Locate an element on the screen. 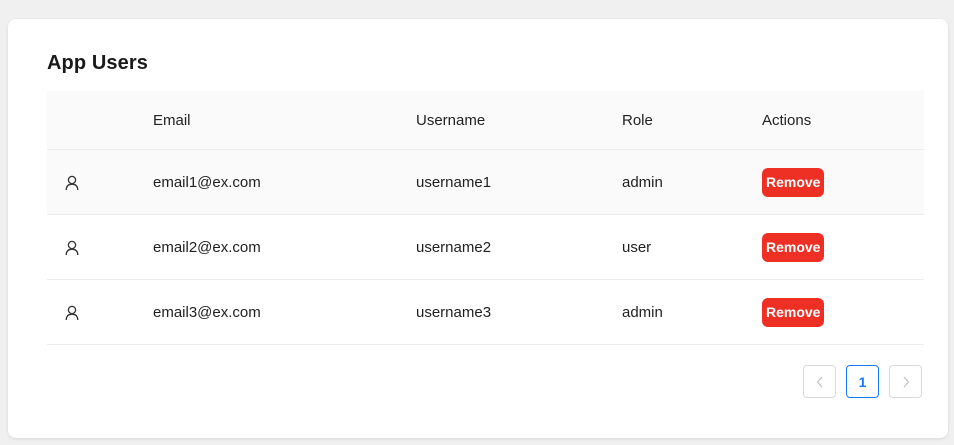  chevron-left-icon is located at coordinates (819, 381).